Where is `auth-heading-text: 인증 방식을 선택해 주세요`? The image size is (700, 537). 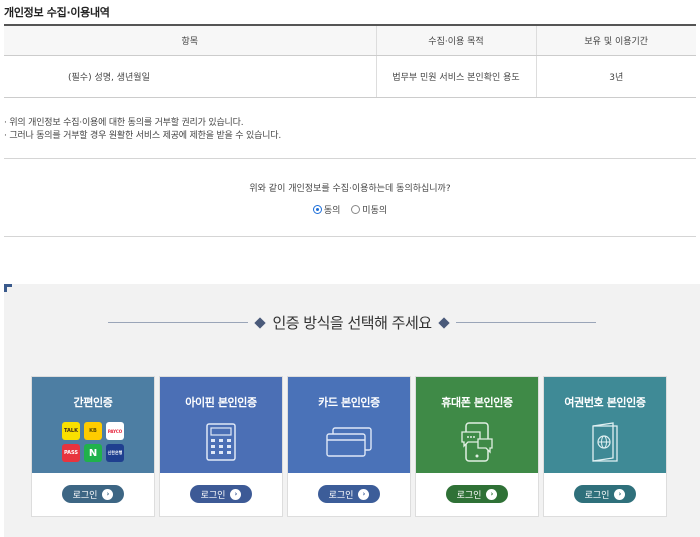 auth-heading-text: 인증 방식을 선택해 주세요 is located at coordinates (352, 323).